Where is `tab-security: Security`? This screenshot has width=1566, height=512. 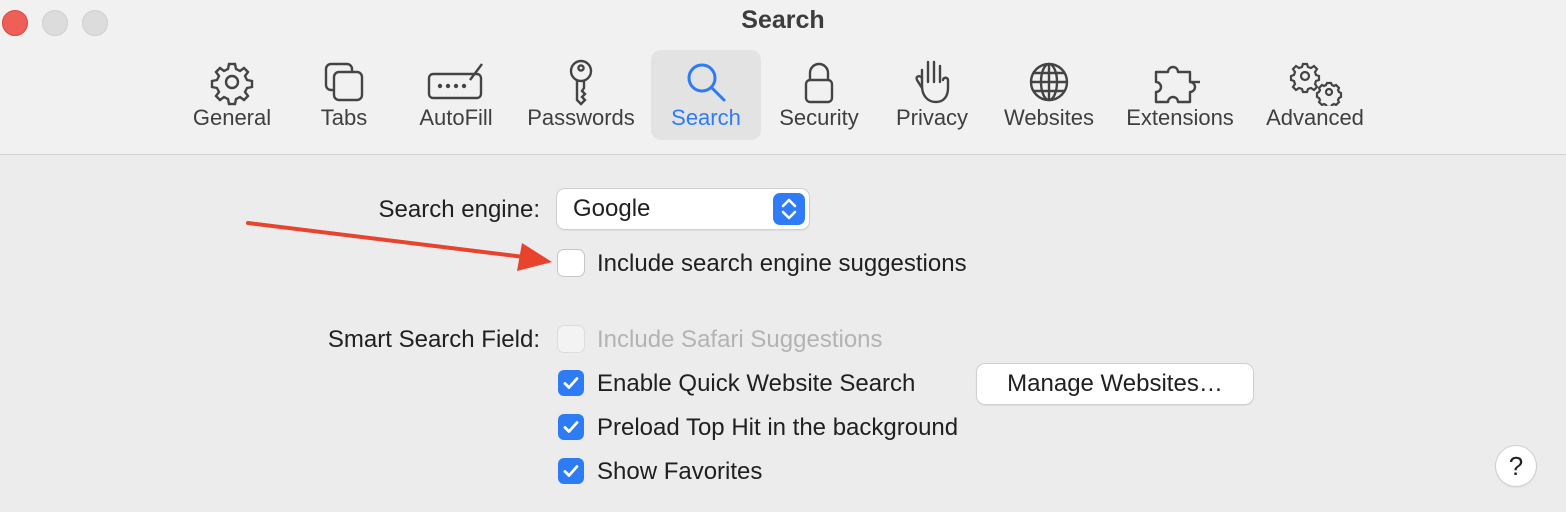 tab-security: Security is located at coordinates (819, 95).